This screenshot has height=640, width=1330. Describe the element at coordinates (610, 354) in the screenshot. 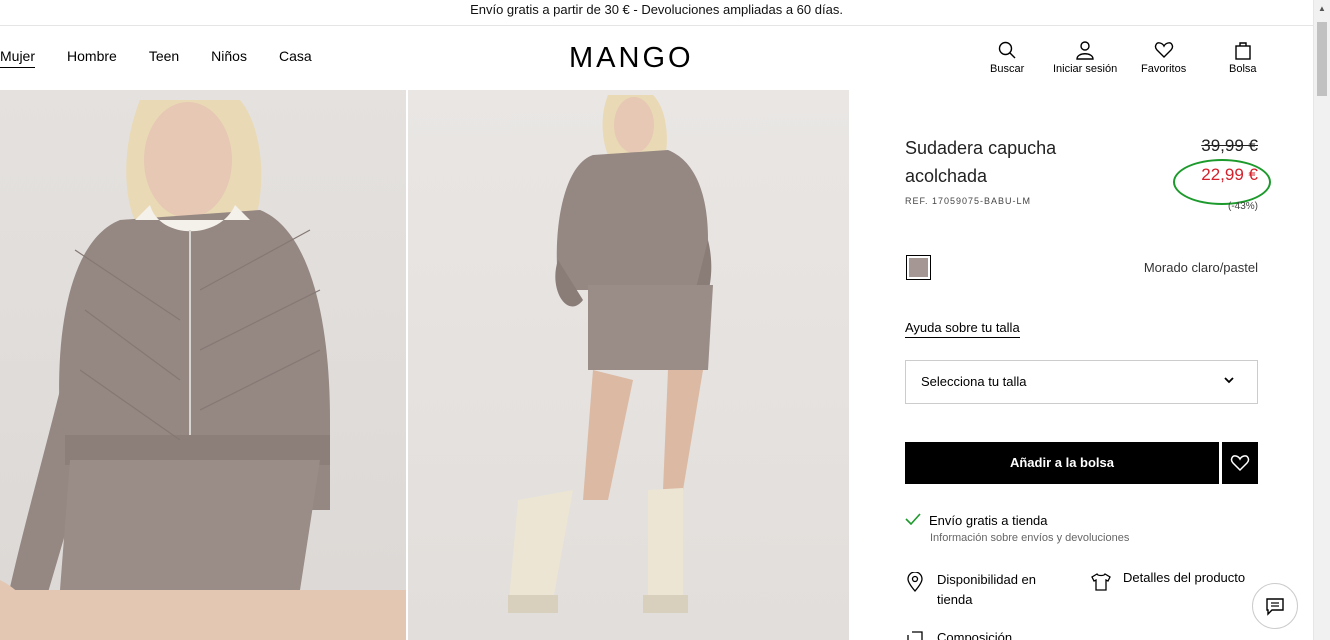

I see `model-fullbody-illustration` at that location.